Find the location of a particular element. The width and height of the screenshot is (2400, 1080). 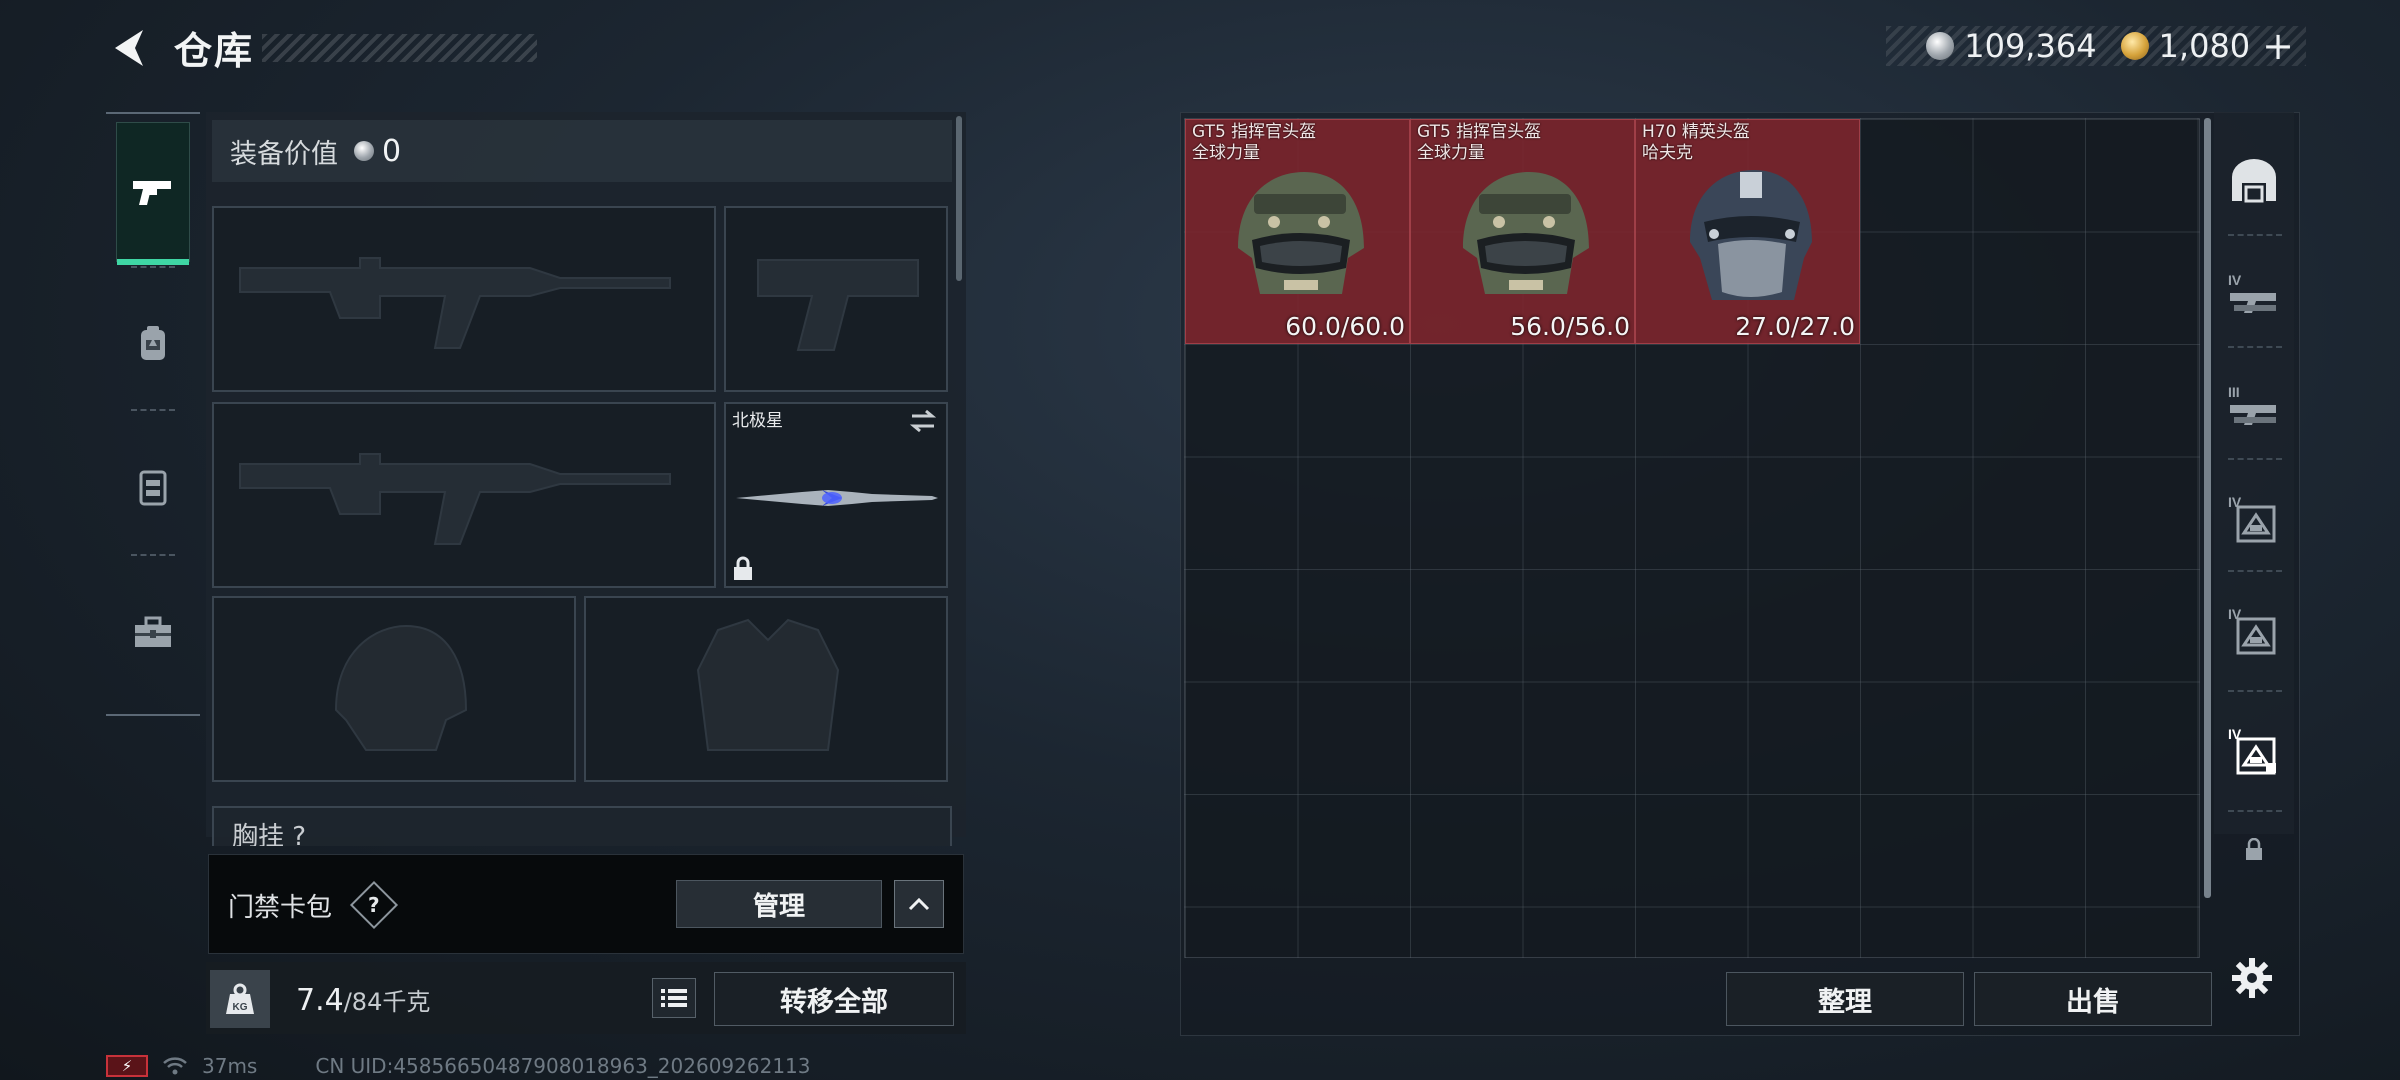

storage-scrollbar is located at coordinates (2207, 508).